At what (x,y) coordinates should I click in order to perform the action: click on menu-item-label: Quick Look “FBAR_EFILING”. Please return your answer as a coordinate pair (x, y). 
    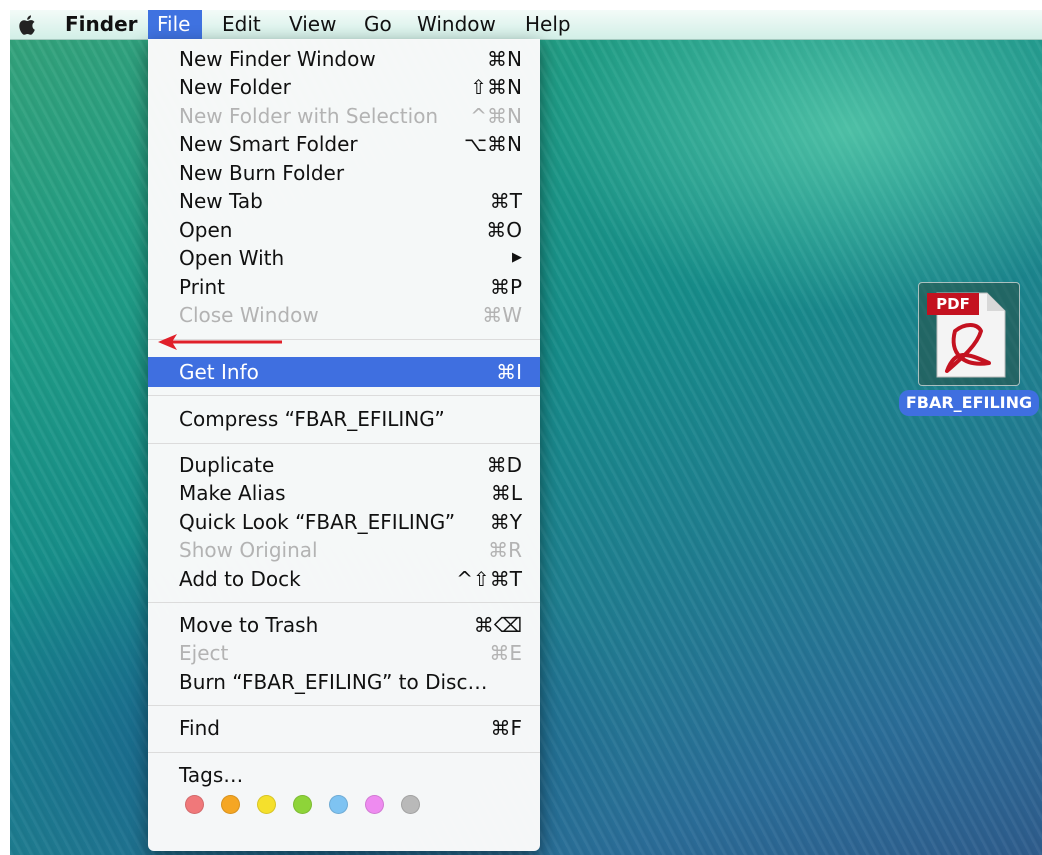
    Looking at the image, I should click on (317, 522).